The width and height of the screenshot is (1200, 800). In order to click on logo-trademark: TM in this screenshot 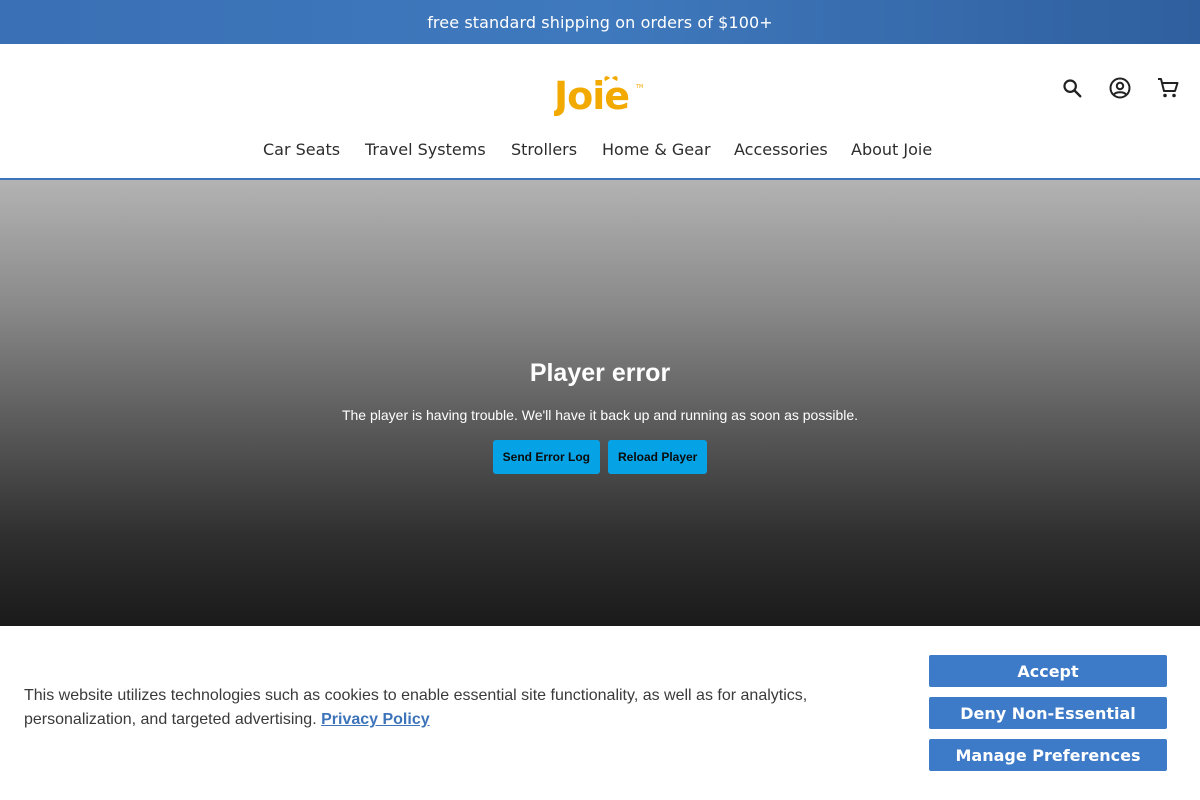, I will do `click(639, 87)`.